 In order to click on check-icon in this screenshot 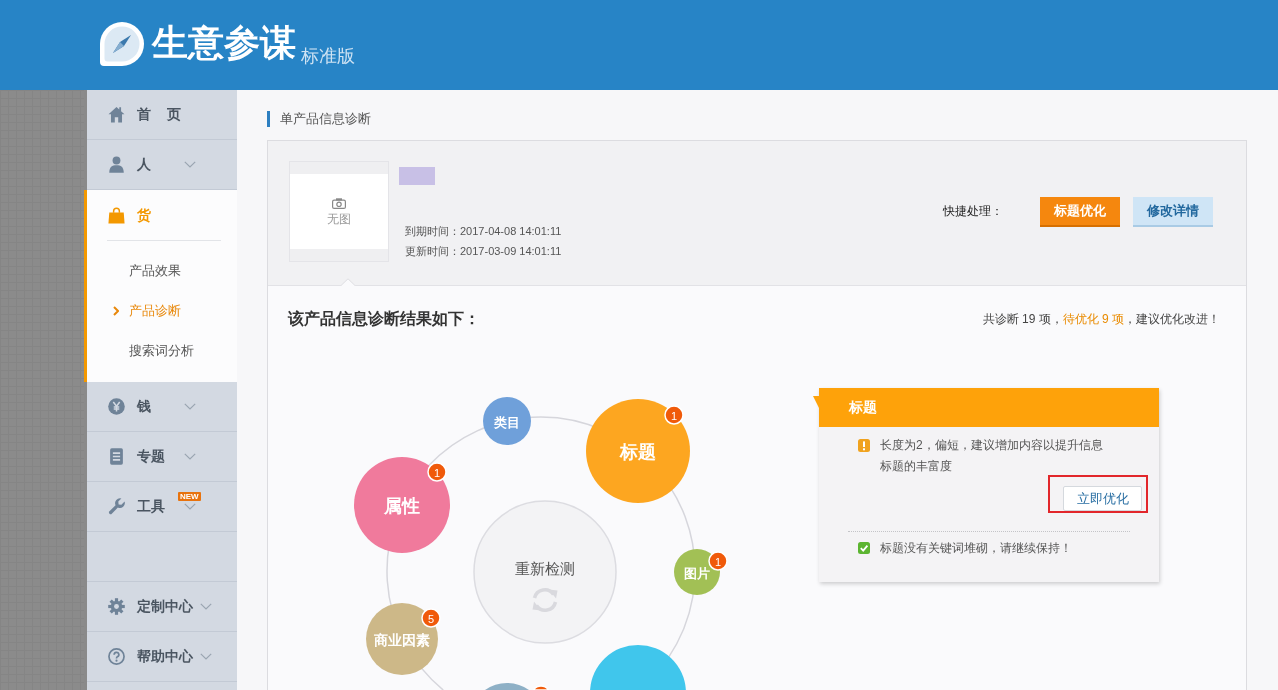, I will do `click(864, 548)`.